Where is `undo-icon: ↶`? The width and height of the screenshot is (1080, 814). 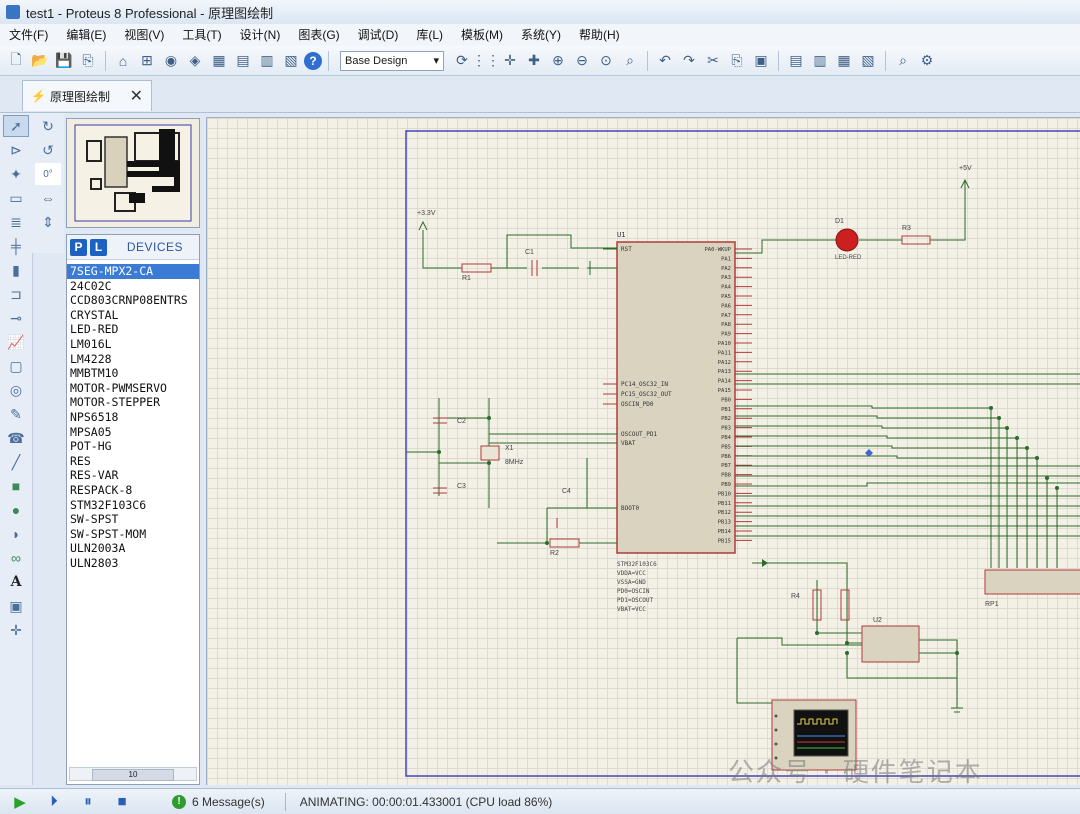 undo-icon: ↶ is located at coordinates (665, 61).